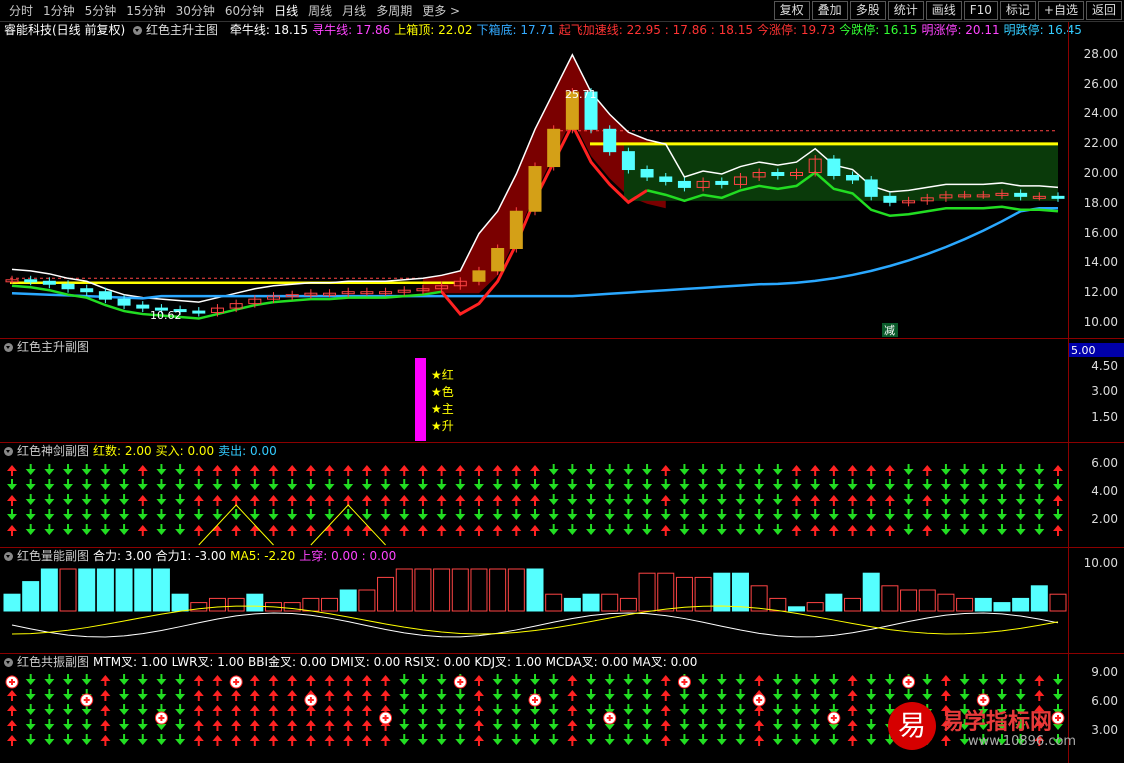 The width and height of the screenshot is (1124, 763). I want to click on axis-tick-label: 6.00, so click(1104, 701).